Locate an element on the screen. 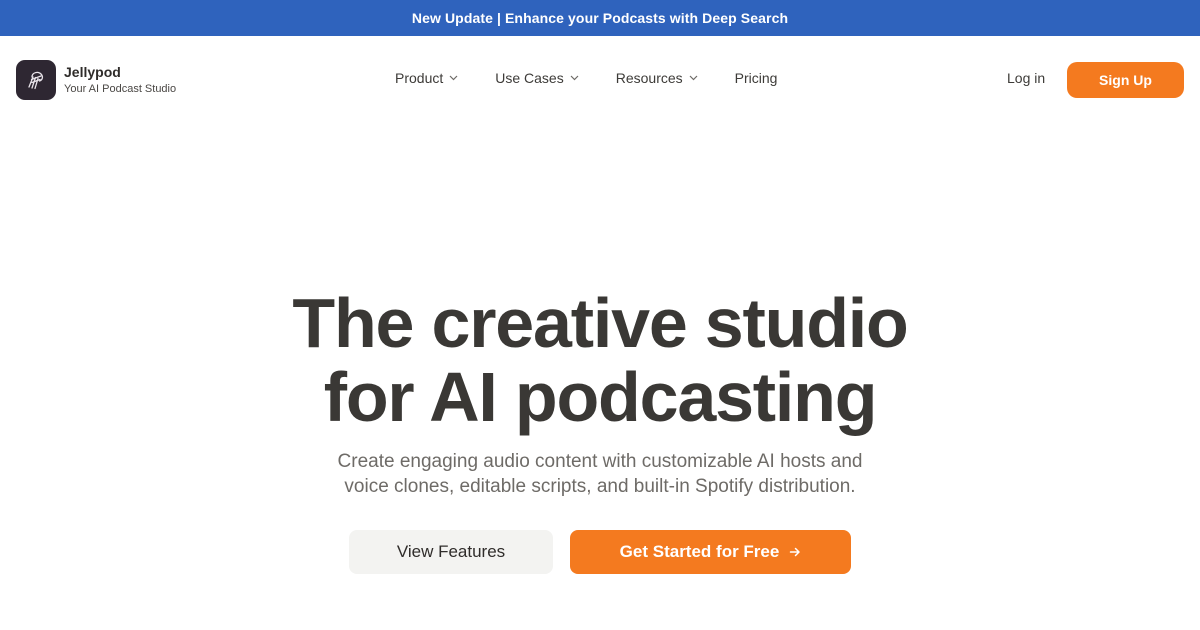  nav-item-label: Use Cases is located at coordinates (529, 78).